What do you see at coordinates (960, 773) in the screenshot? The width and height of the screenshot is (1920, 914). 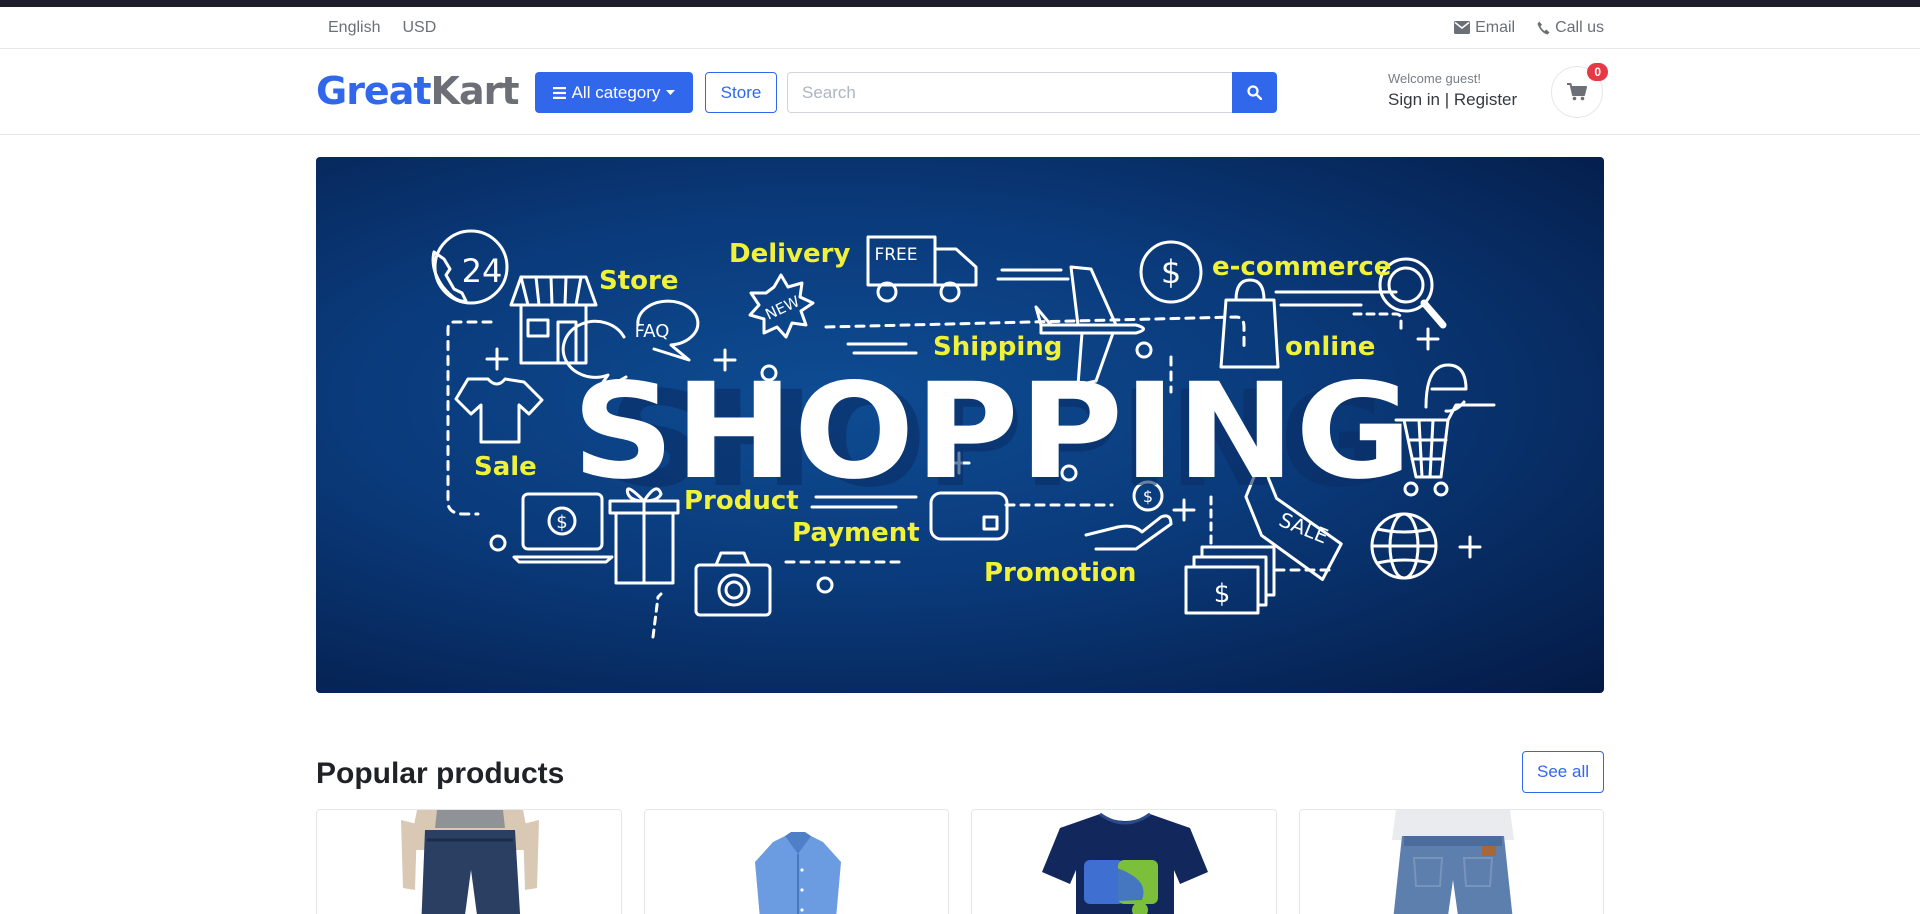 I see `popular-products-header: Popular products See all` at bounding box center [960, 773].